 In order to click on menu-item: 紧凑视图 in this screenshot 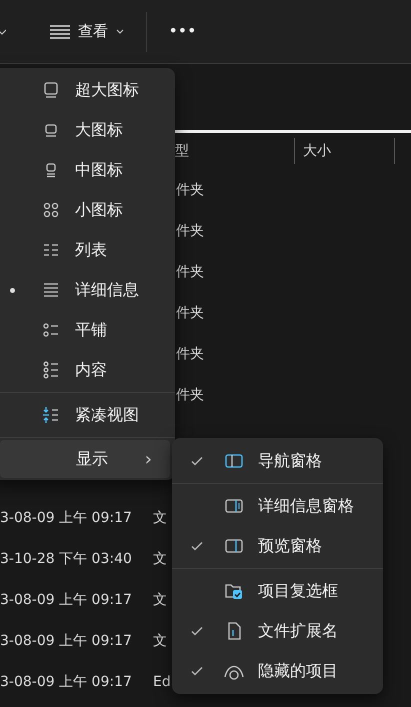, I will do `click(87, 415)`.